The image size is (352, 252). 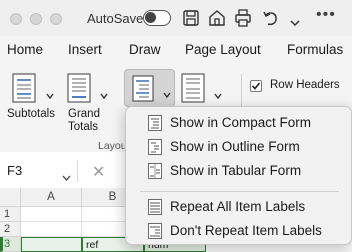 What do you see at coordinates (157, 18) in the screenshot?
I see `autosave-toggle` at bounding box center [157, 18].